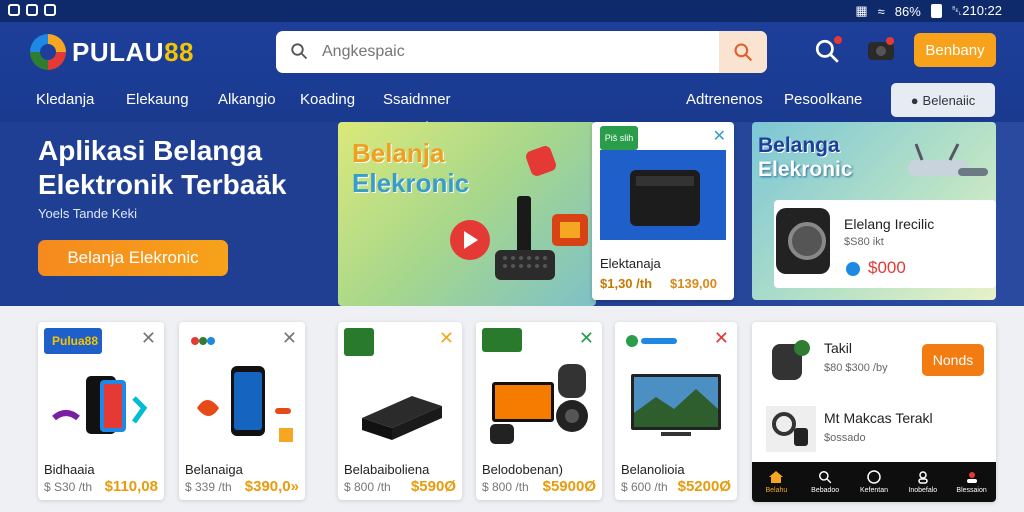 The height and width of the screenshot is (512, 1024). I want to click on nav-item-ssaidnner: Ssaidnner, so click(417, 109).